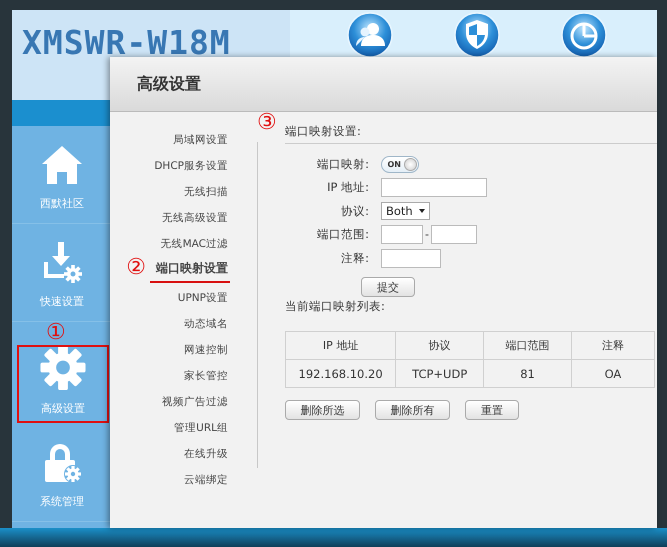 The image size is (667, 547). What do you see at coordinates (347, 187) in the screenshot?
I see `field-label: IP 地址:` at bounding box center [347, 187].